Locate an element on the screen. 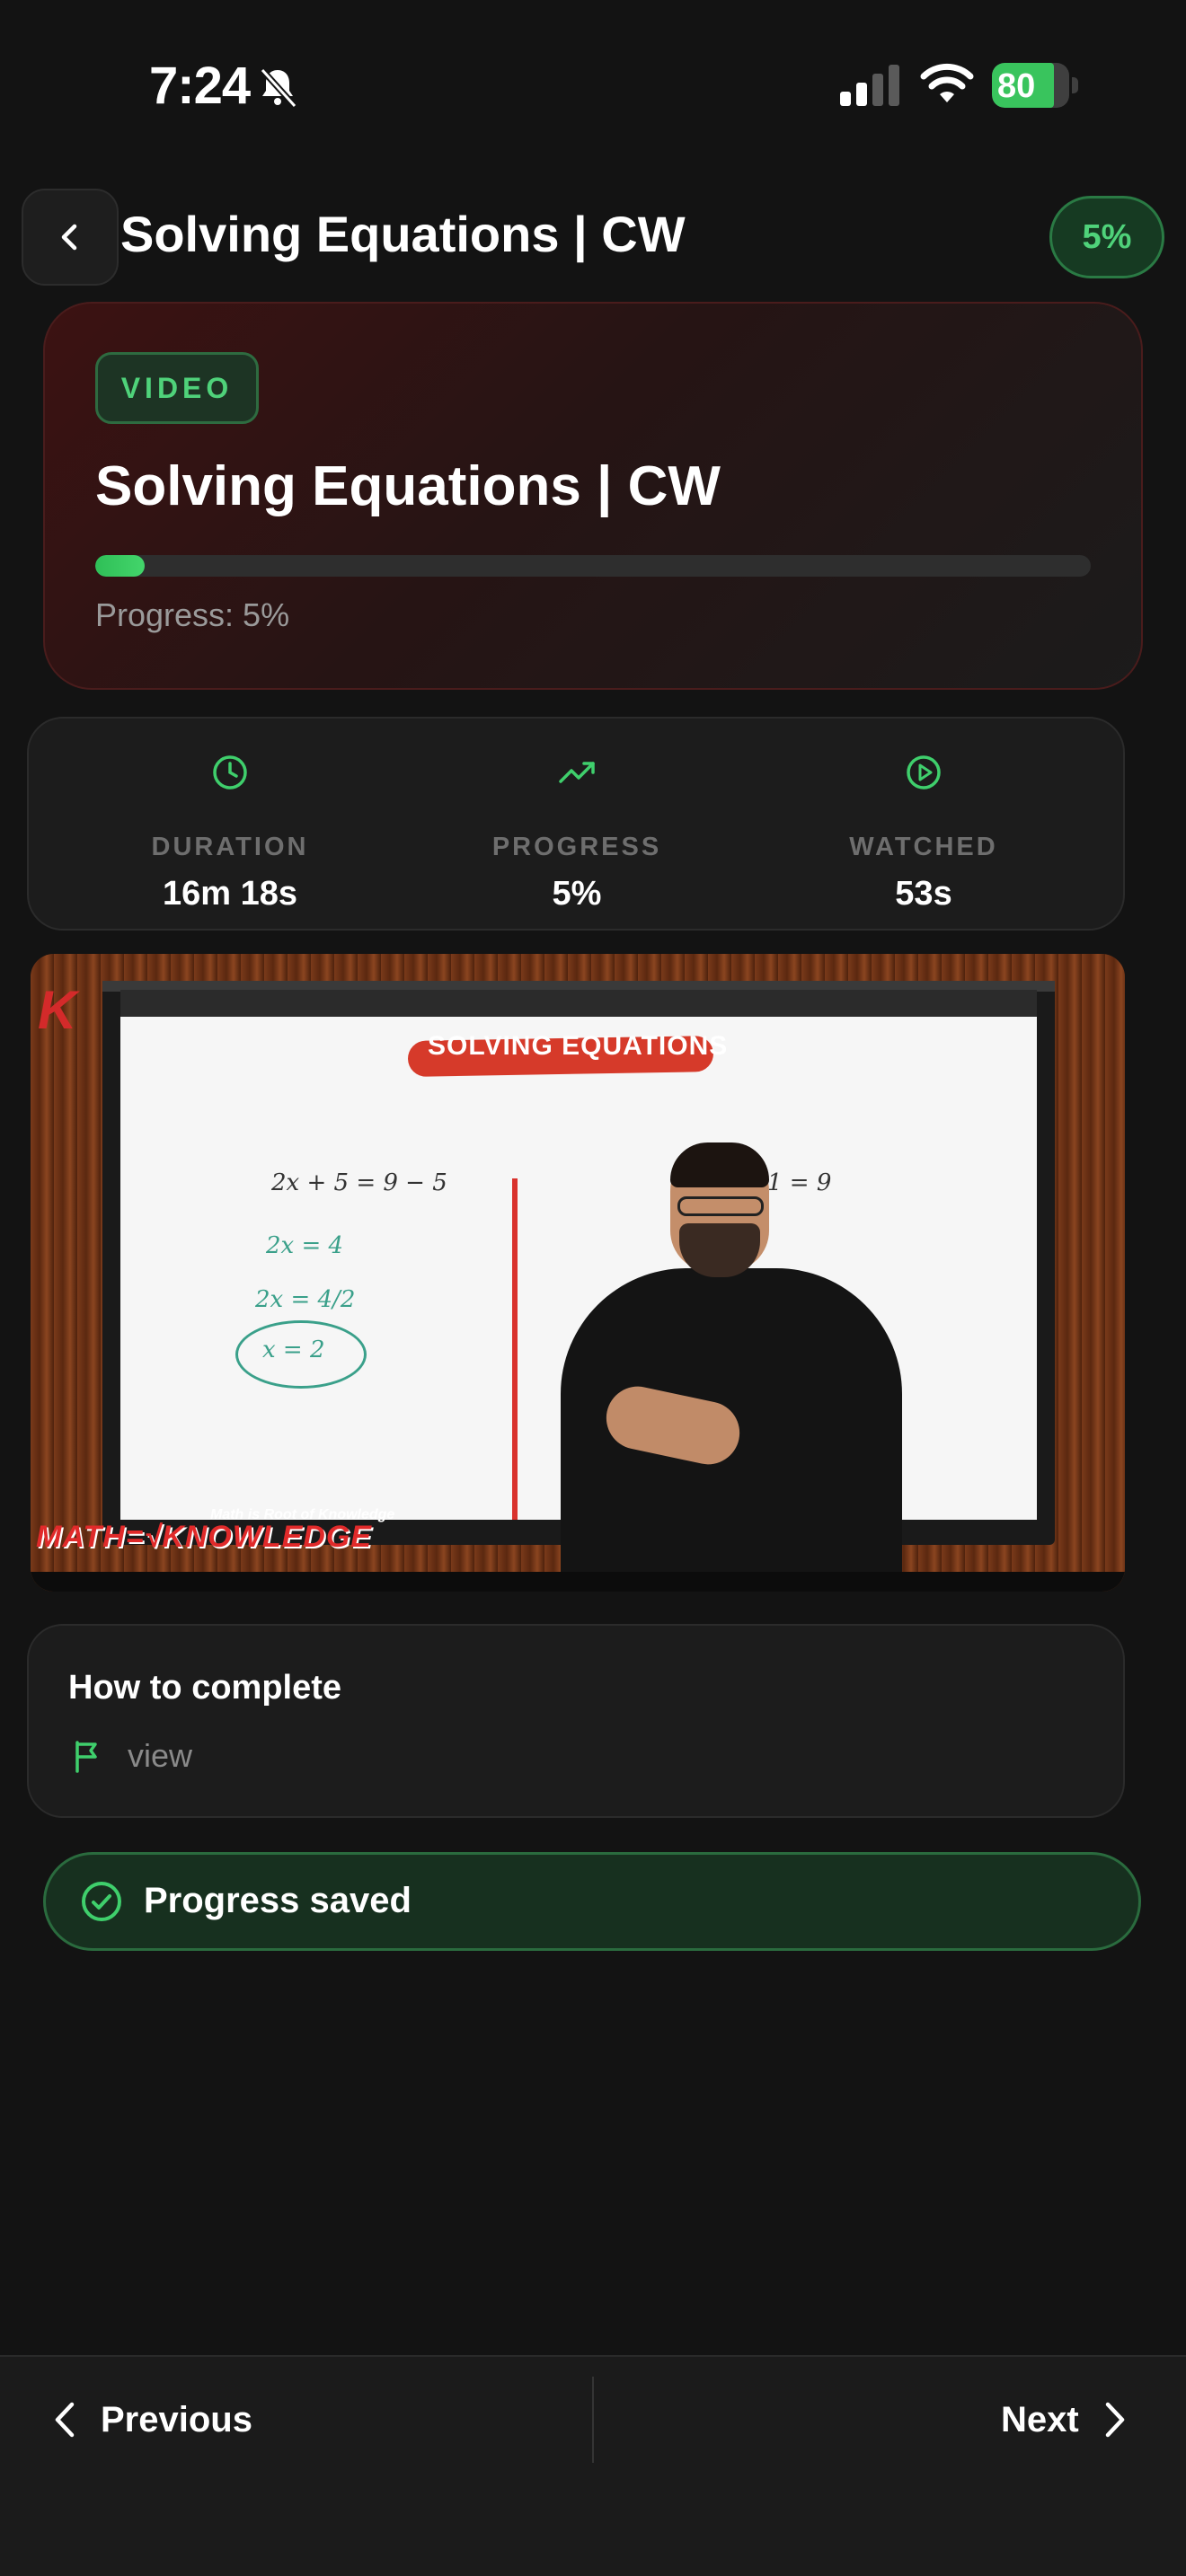 This screenshot has height=2576, width=1186. wifi-icon is located at coordinates (947, 82).